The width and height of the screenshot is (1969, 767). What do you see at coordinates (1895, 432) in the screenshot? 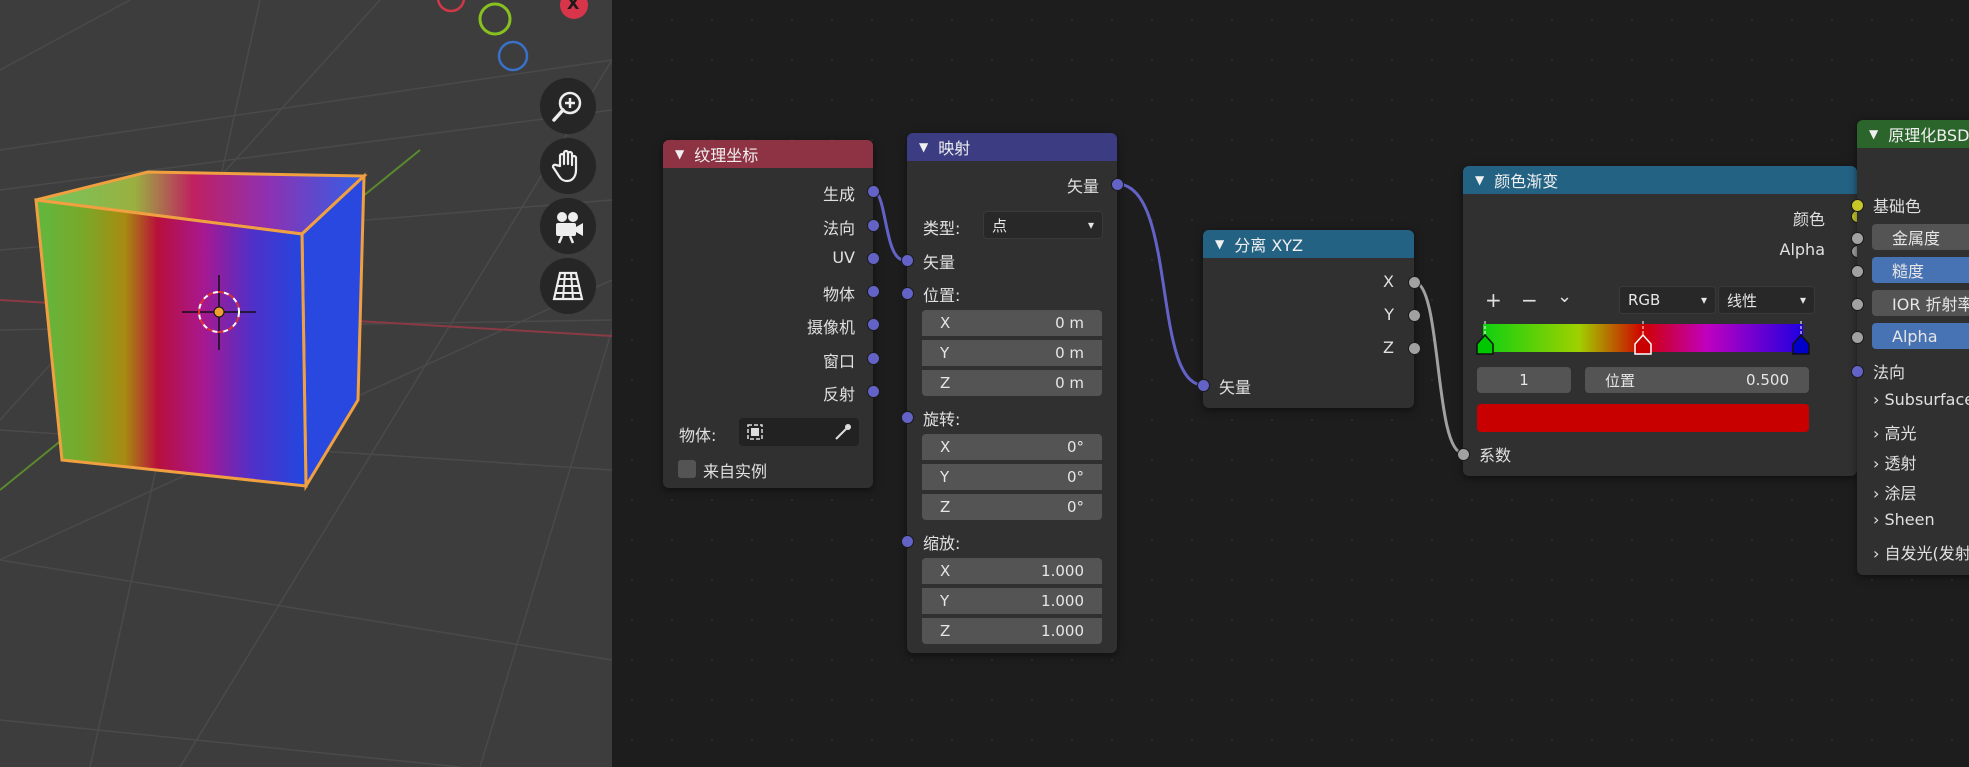
I see `panel-specular: › 高光` at bounding box center [1895, 432].